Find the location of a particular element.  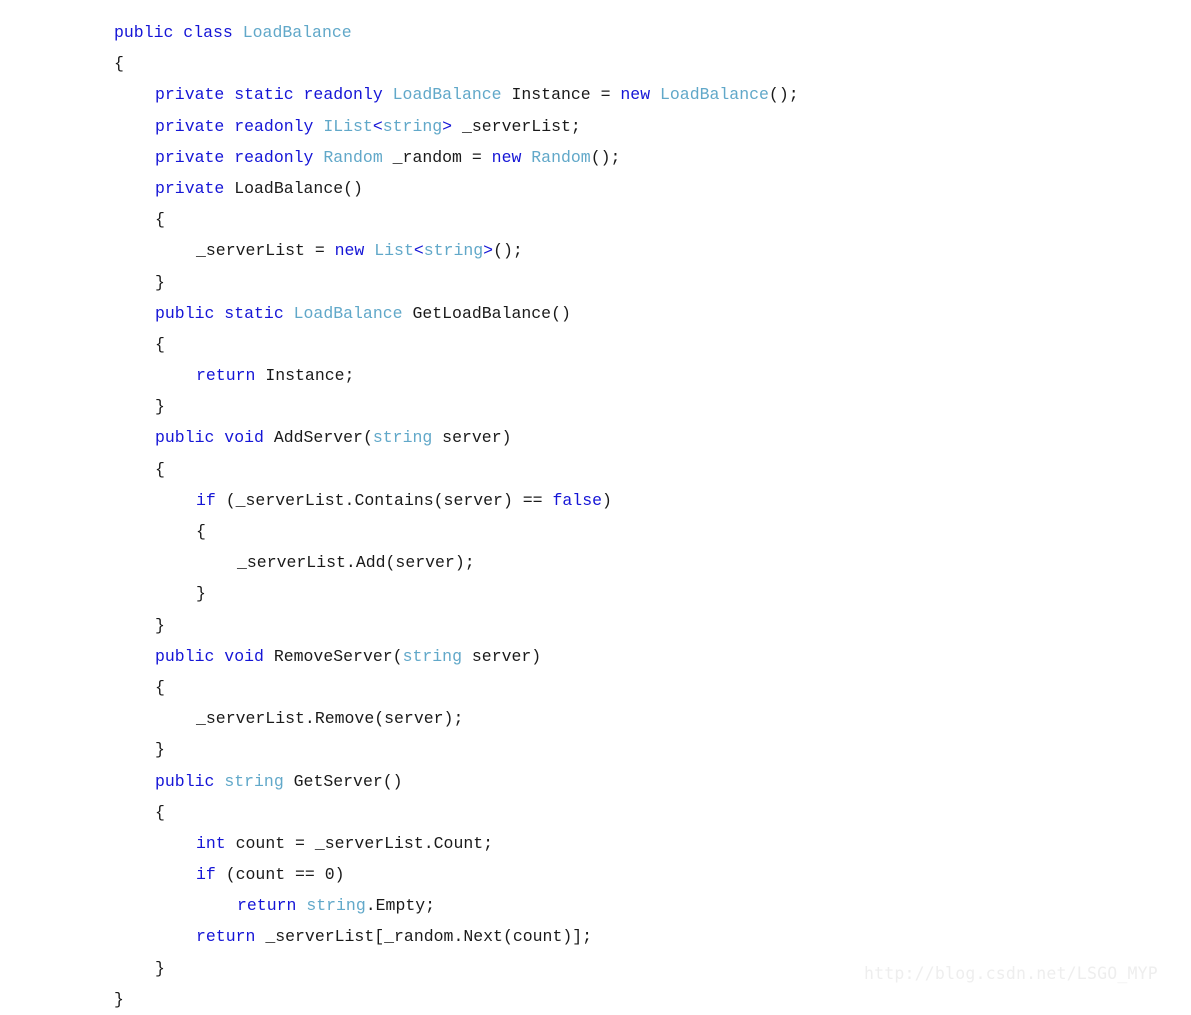

code-line: int count = _serverList.Count; is located at coordinates (649, 843).